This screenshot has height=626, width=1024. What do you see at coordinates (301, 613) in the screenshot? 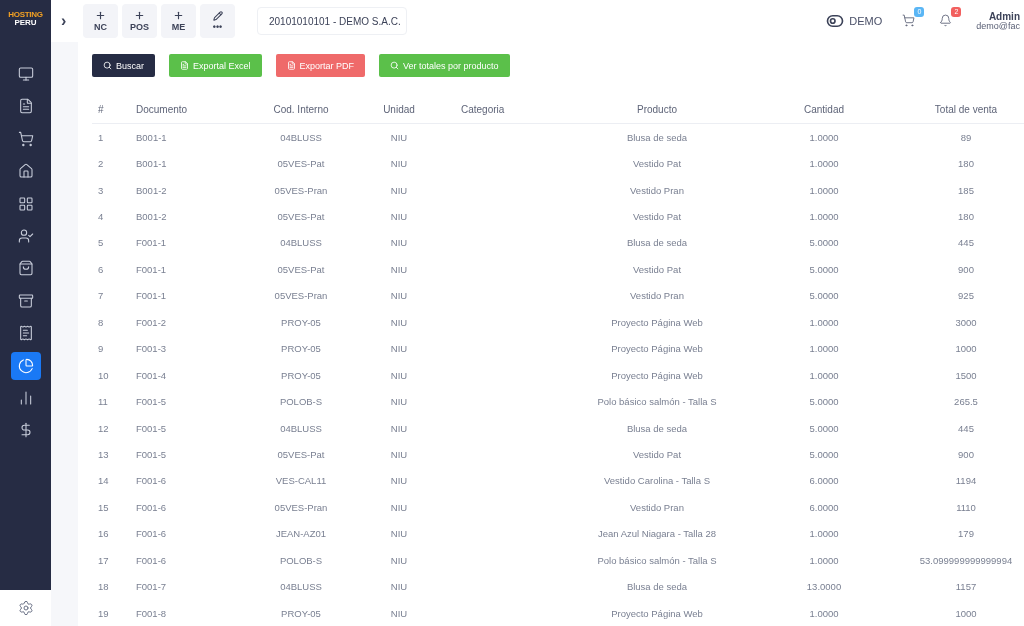
I see `table-cell-text: PROY-05` at bounding box center [301, 613].